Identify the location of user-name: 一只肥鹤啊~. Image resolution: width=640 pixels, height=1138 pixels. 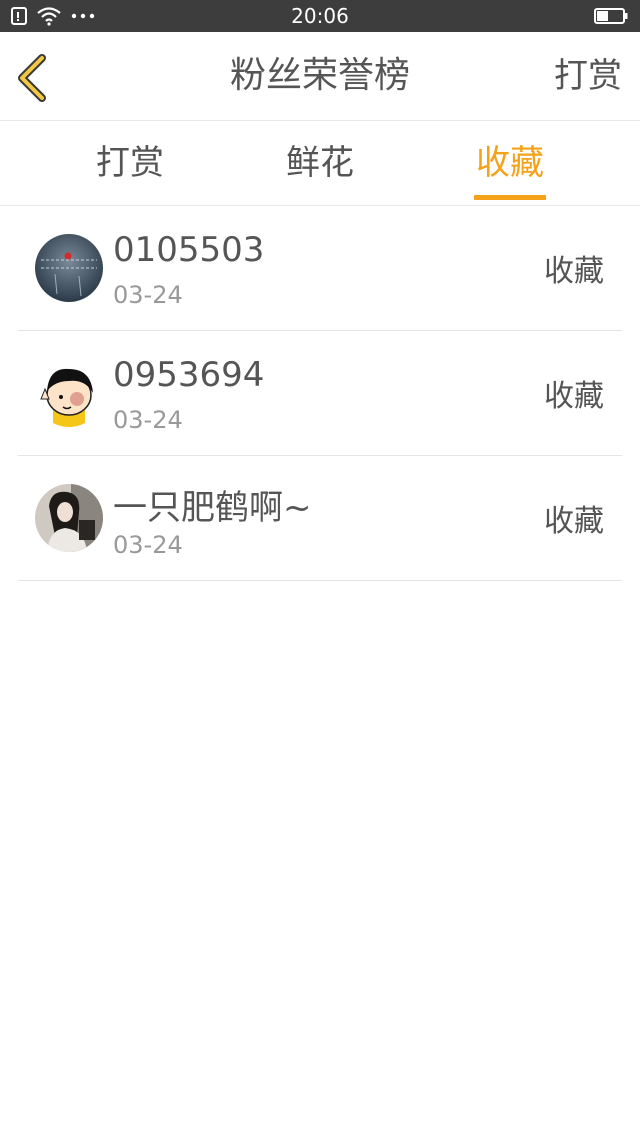
(212, 508).